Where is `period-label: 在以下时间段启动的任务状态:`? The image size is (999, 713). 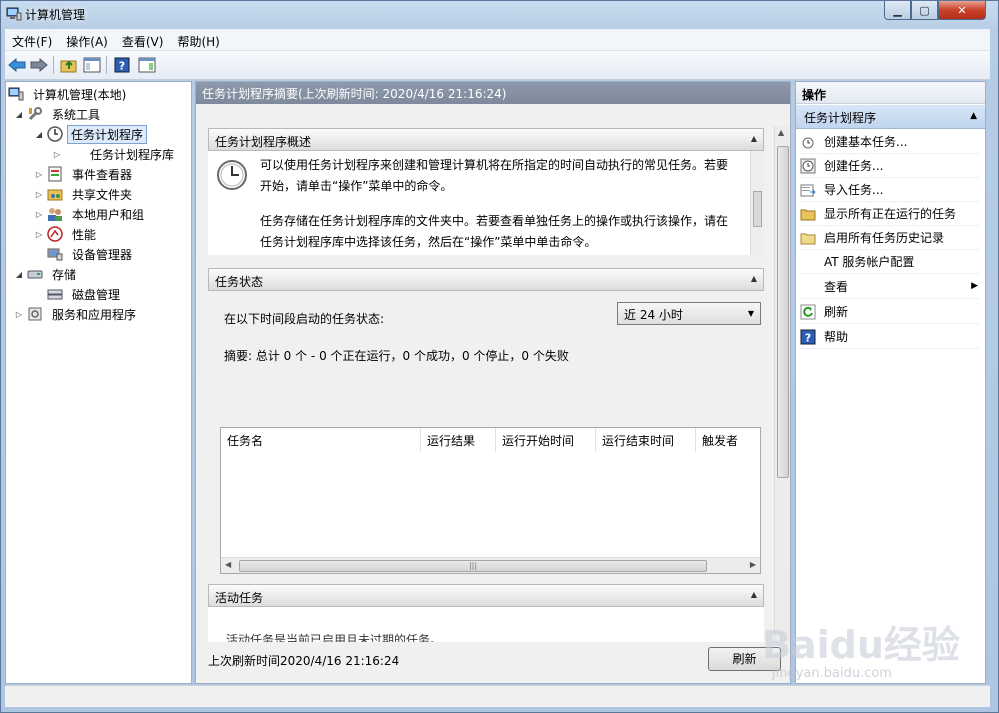
period-label: 在以下时间段启动的任务状态: is located at coordinates (304, 319).